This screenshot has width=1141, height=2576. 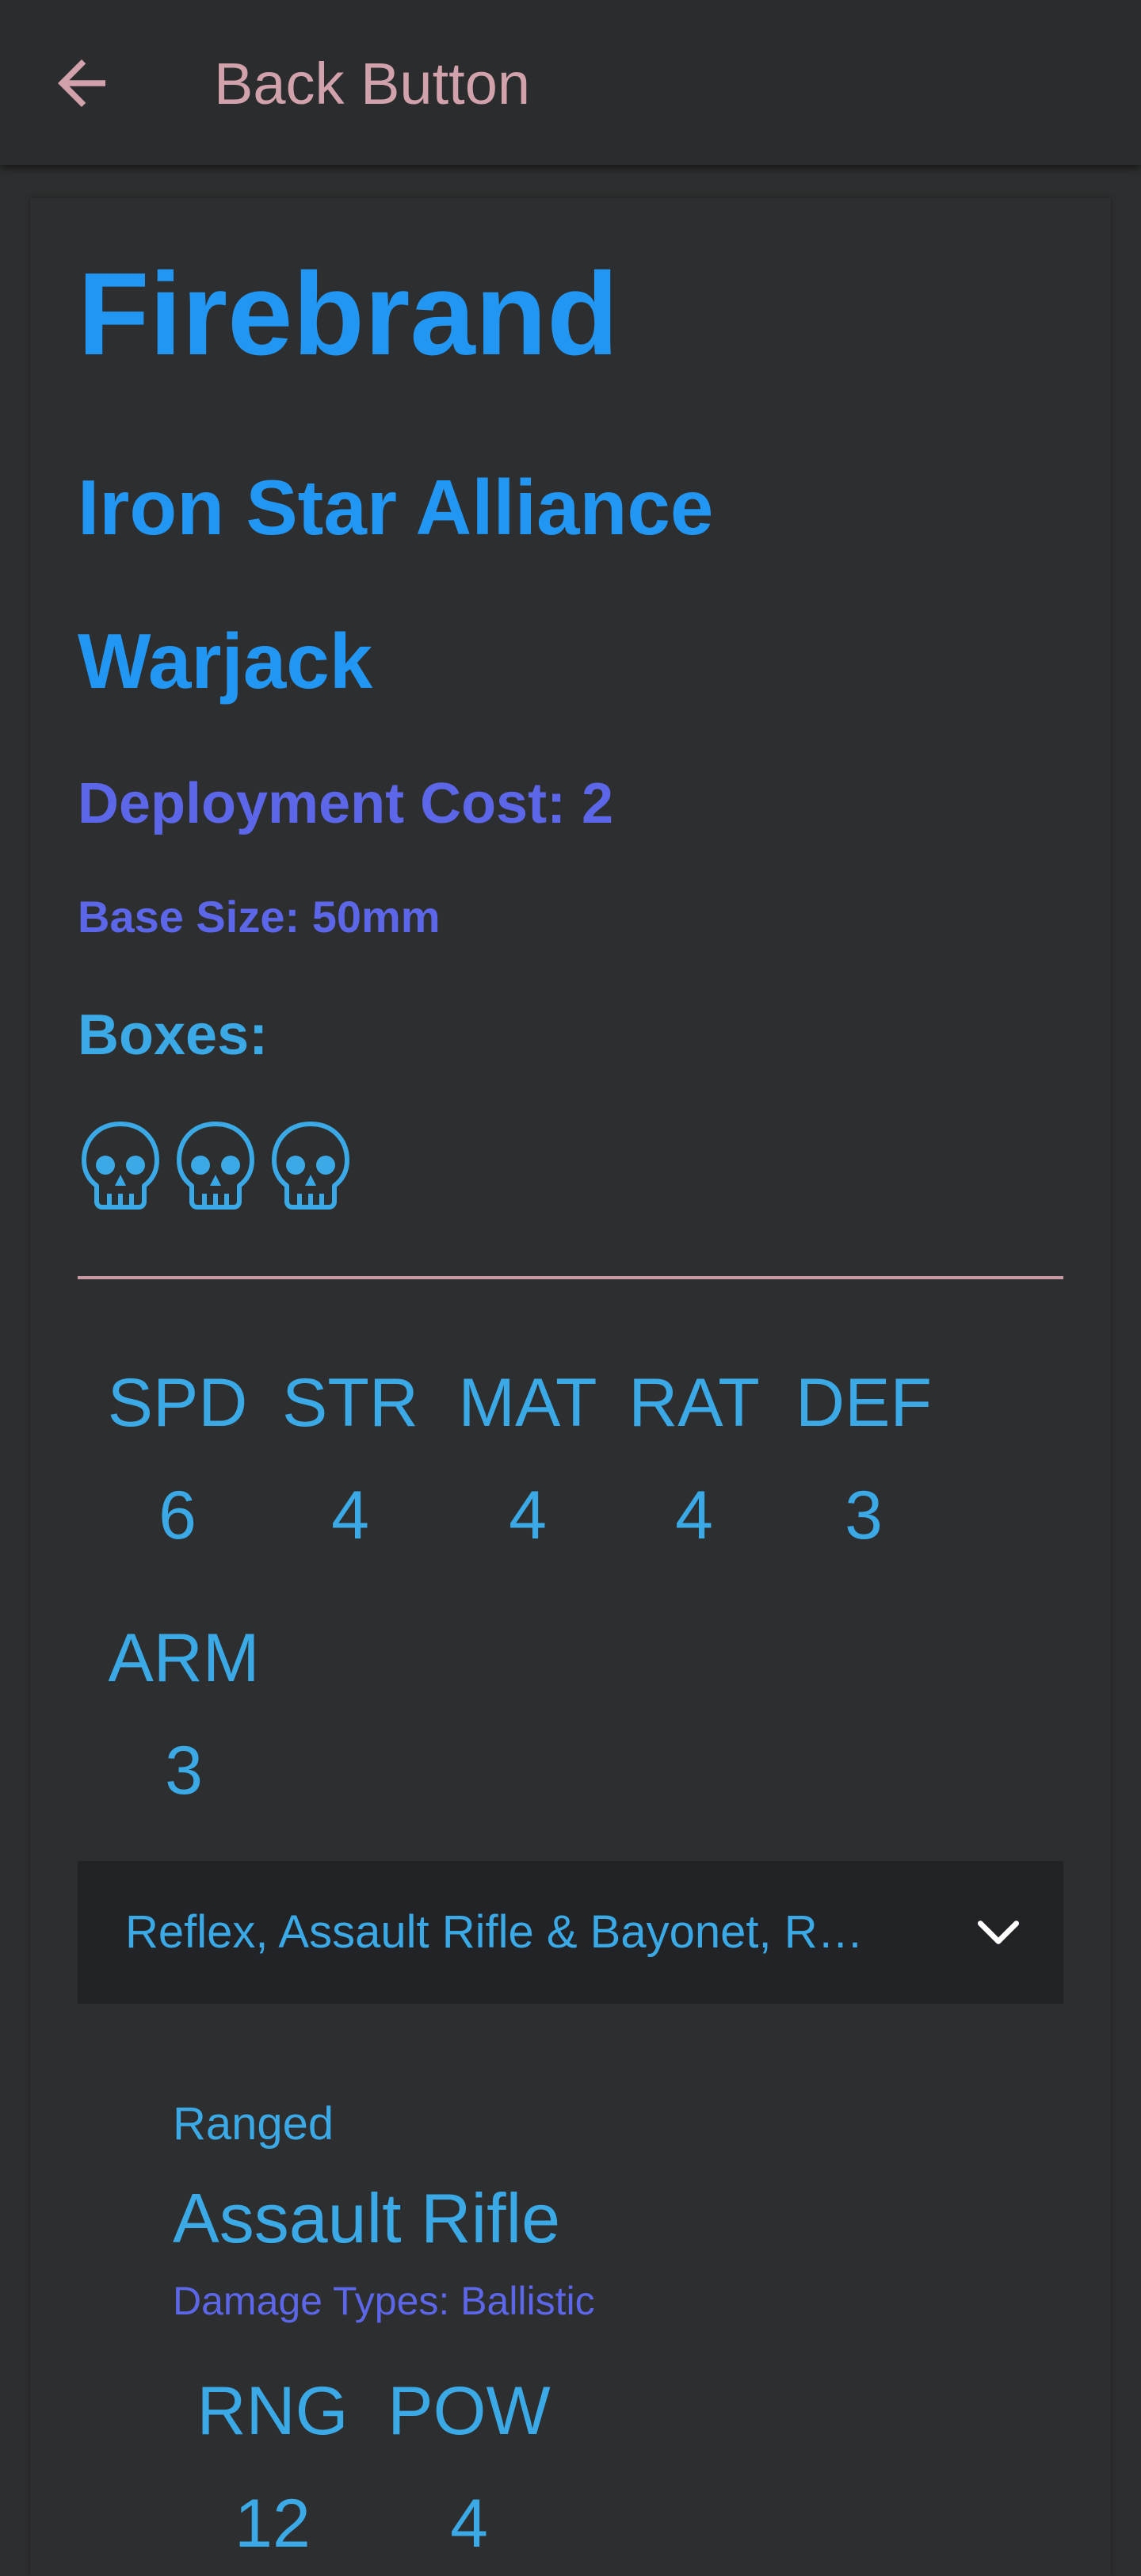 What do you see at coordinates (864, 1403) in the screenshot?
I see `stat-label-def: DEF` at bounding box center [864, 1403].